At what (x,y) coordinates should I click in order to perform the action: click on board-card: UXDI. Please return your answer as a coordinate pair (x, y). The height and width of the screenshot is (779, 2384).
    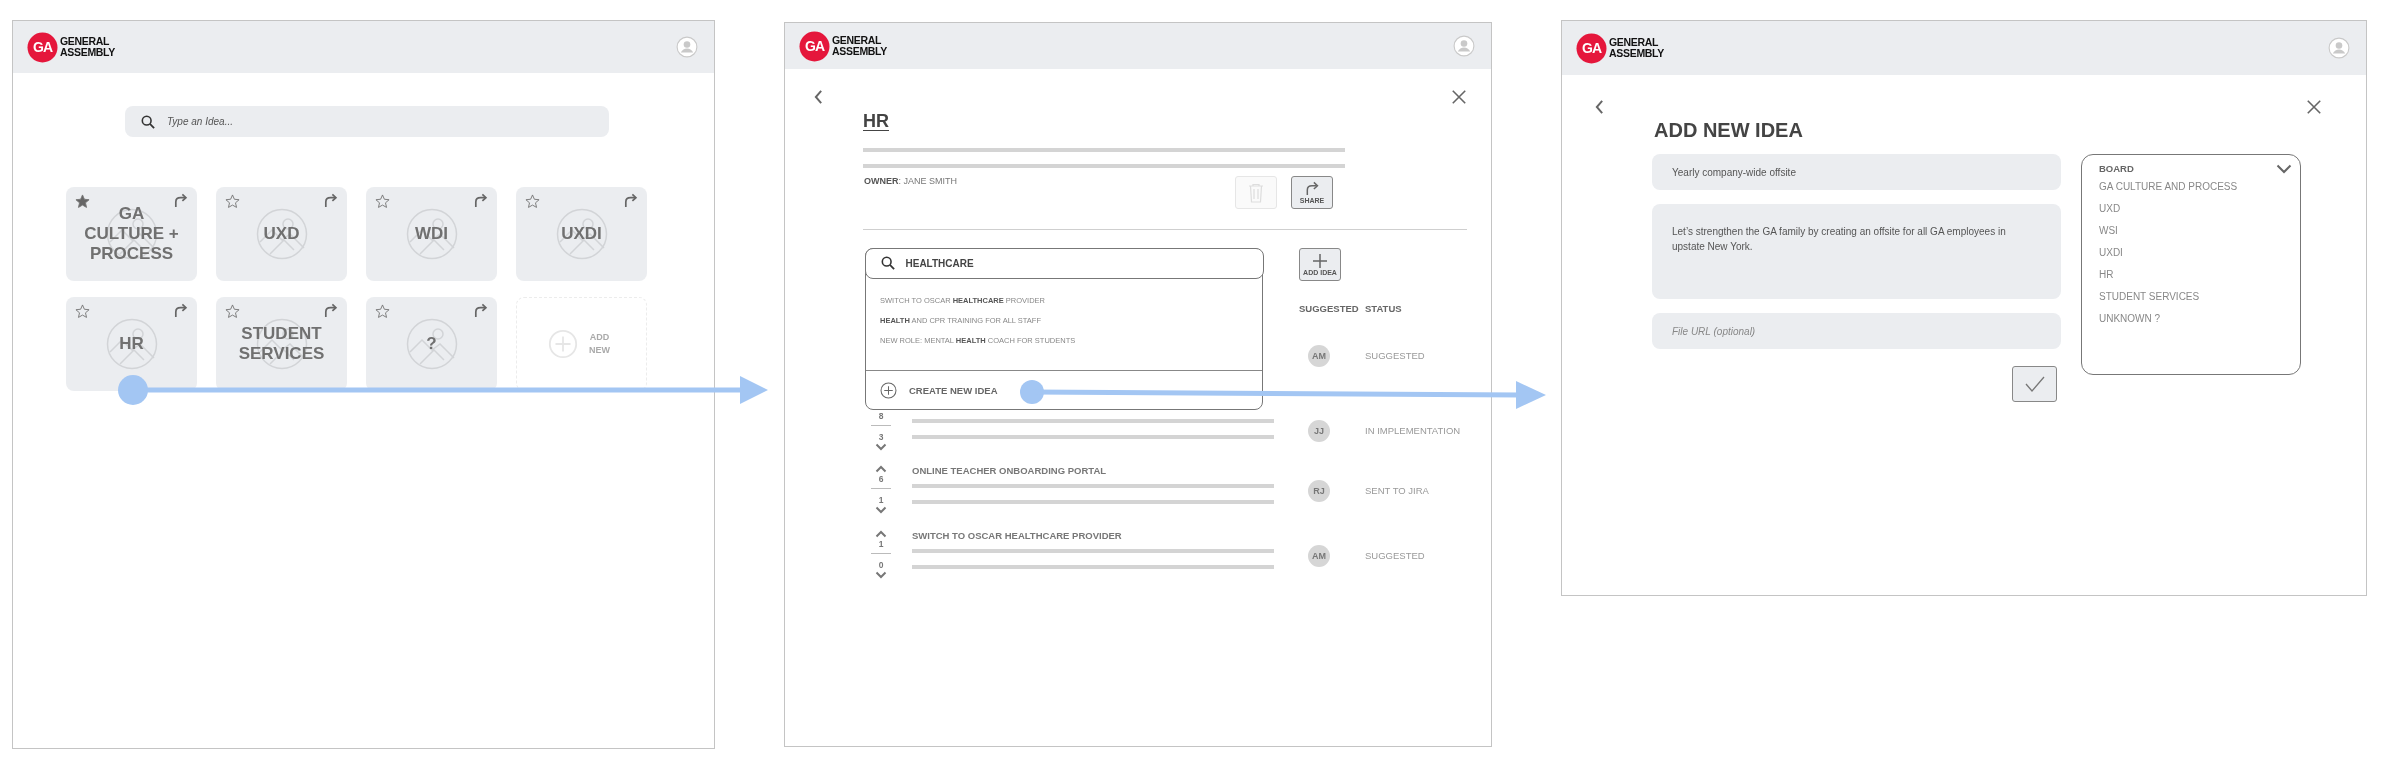
    Looking at the image, I should click on (581, 234).